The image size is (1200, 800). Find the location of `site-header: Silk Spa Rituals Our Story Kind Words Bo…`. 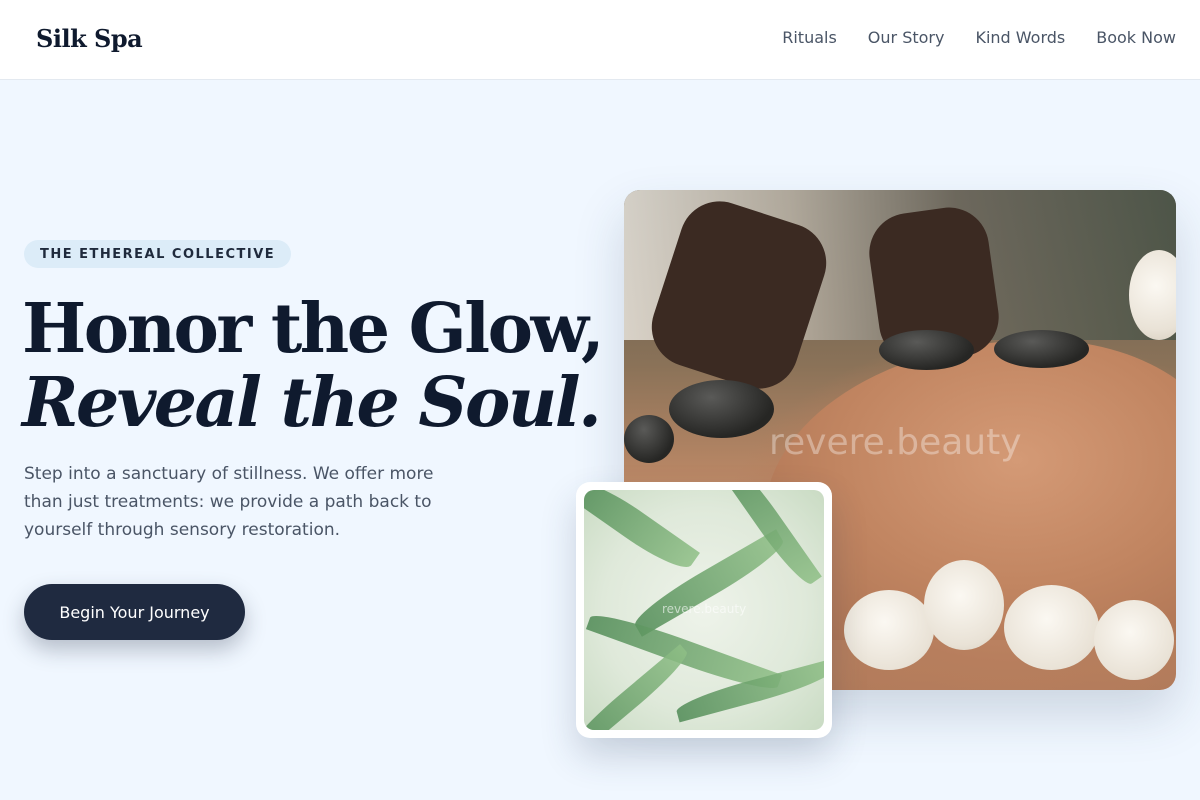

site-header: Silk Spa Rituals Our Story Kind Words Bo… is located at coordinates (600, 40).